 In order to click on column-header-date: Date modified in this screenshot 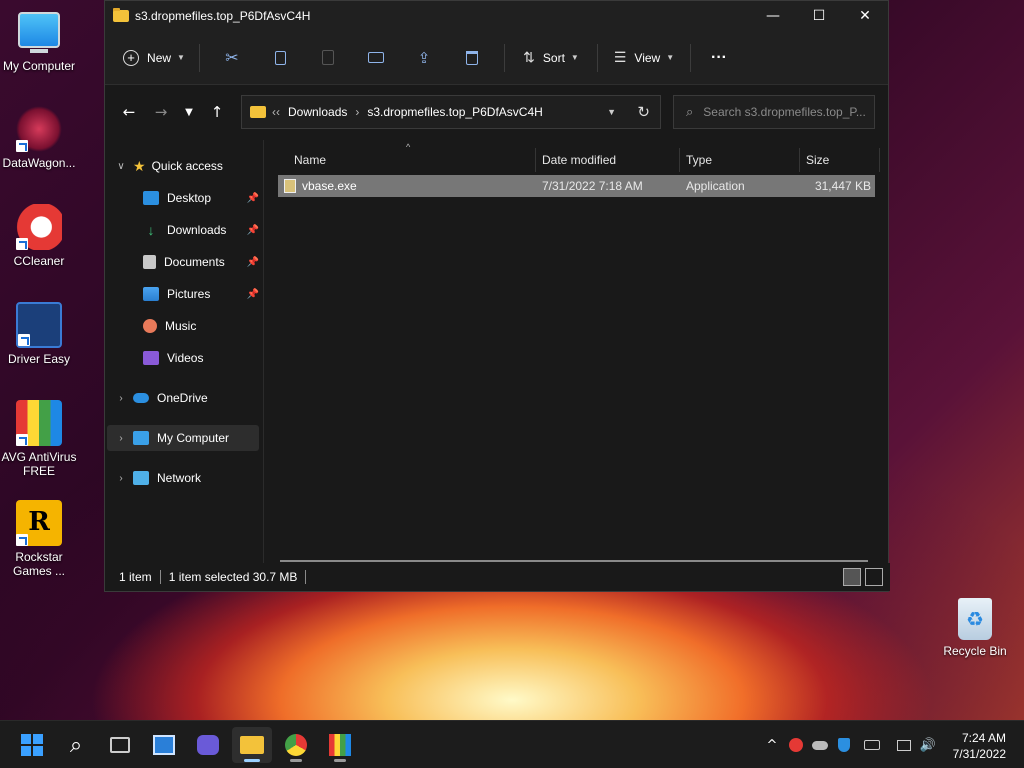, I will do `click(608, 160)`.